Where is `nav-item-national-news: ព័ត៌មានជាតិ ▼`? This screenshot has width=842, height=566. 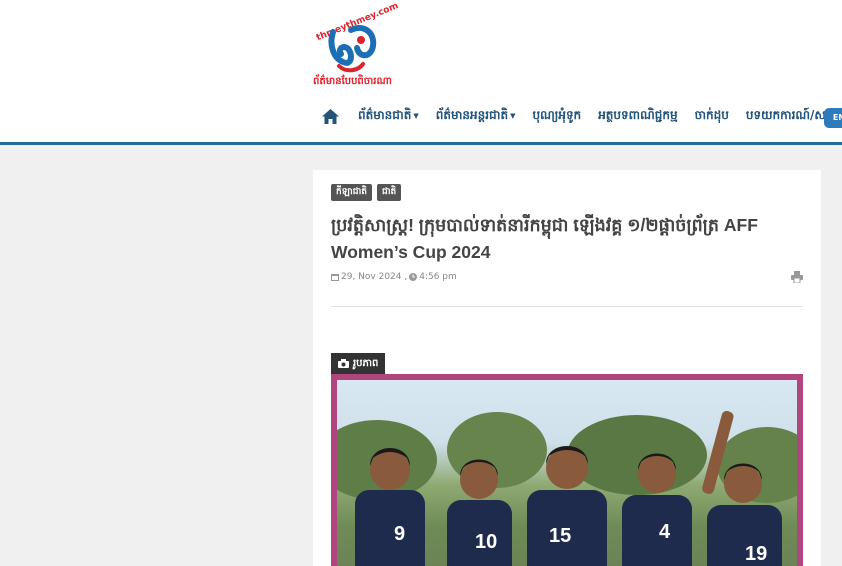
nav-item-national-news: ព័ត៌មានជាតិ ▼ is located at coordinates (388, 116).